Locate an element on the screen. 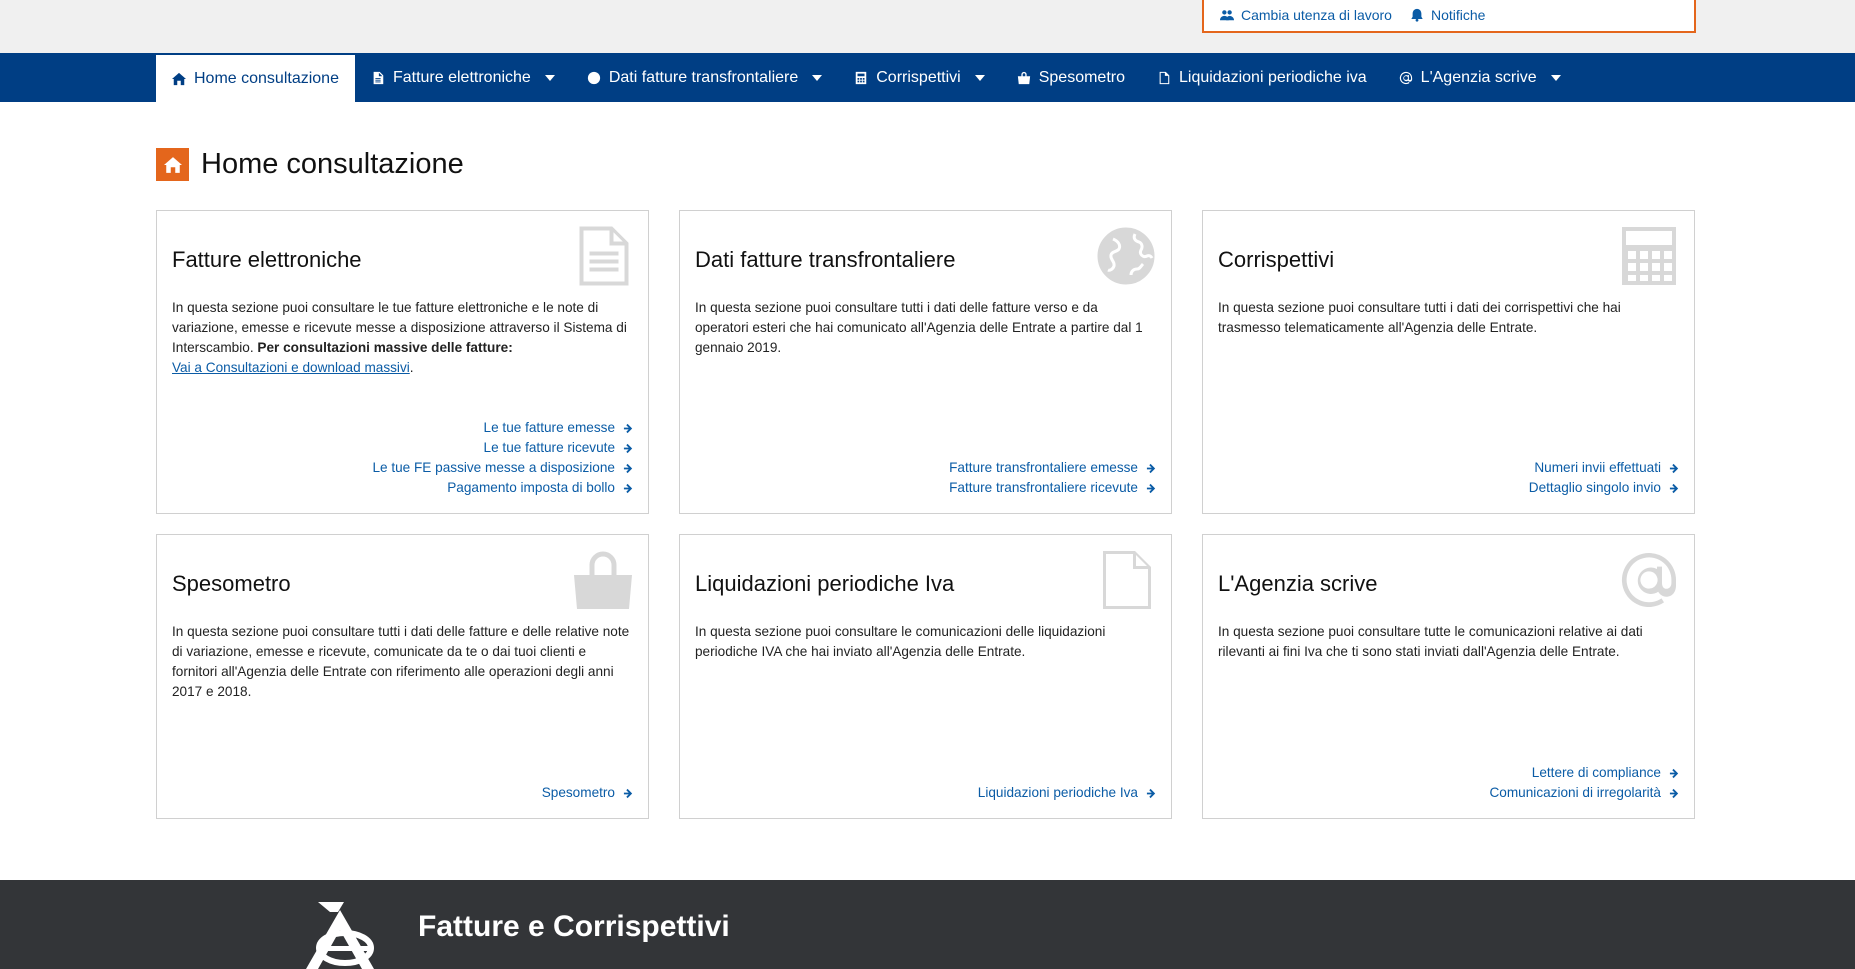 The width and height of the screenshot is (1855, 969). shopping-bag-icon is located at coordinates (1023, 77).